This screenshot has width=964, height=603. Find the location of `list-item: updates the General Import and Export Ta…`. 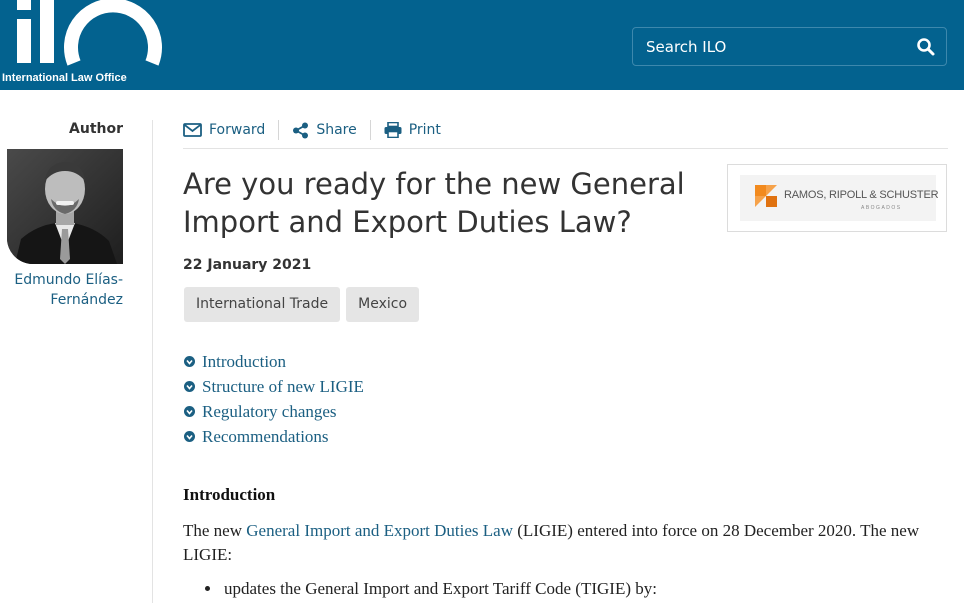

list-item: updates the General Import and Export Ta… is located at coordinates (431, 589).